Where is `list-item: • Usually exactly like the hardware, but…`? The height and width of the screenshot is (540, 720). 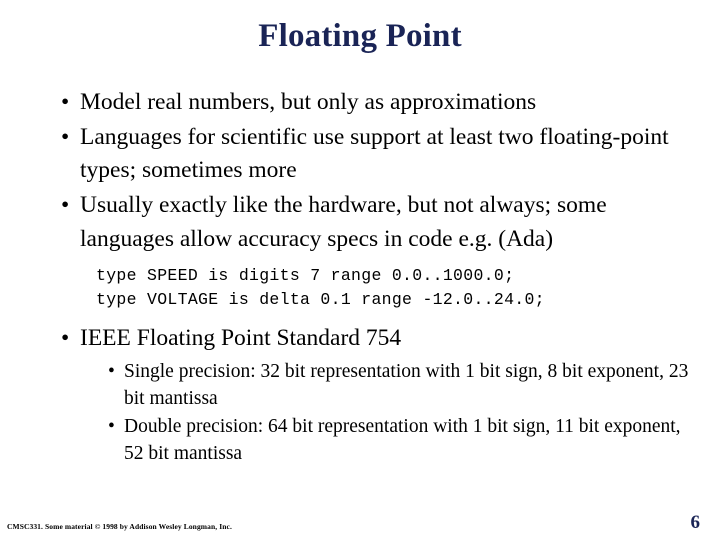
list-item: • Usually exactly like the hardware, but… is located at coordinates (360, 222).